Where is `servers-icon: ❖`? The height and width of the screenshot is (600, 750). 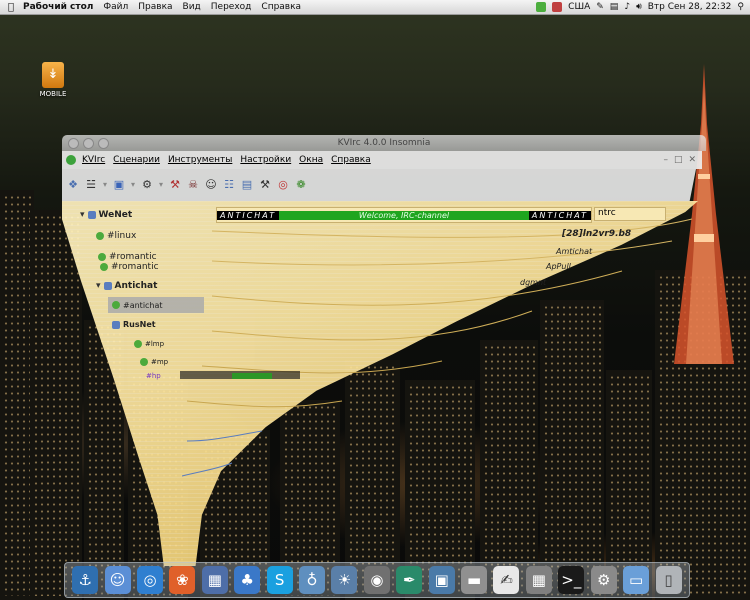 servers-icon: ❖ is located at coordinates (73, 185).